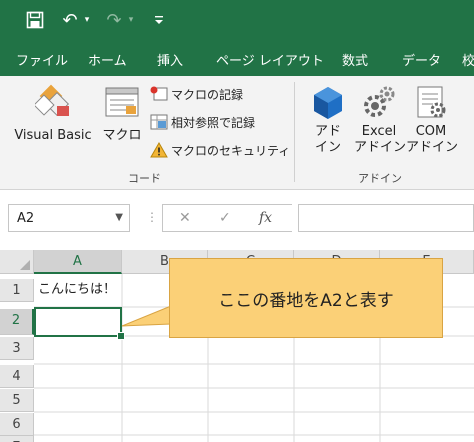 The image size is (474, 442). What do you see at coordinates (69, 218) in the screenshot?
I see `name-box: A2 ▼` at bounding box center [69, 218].